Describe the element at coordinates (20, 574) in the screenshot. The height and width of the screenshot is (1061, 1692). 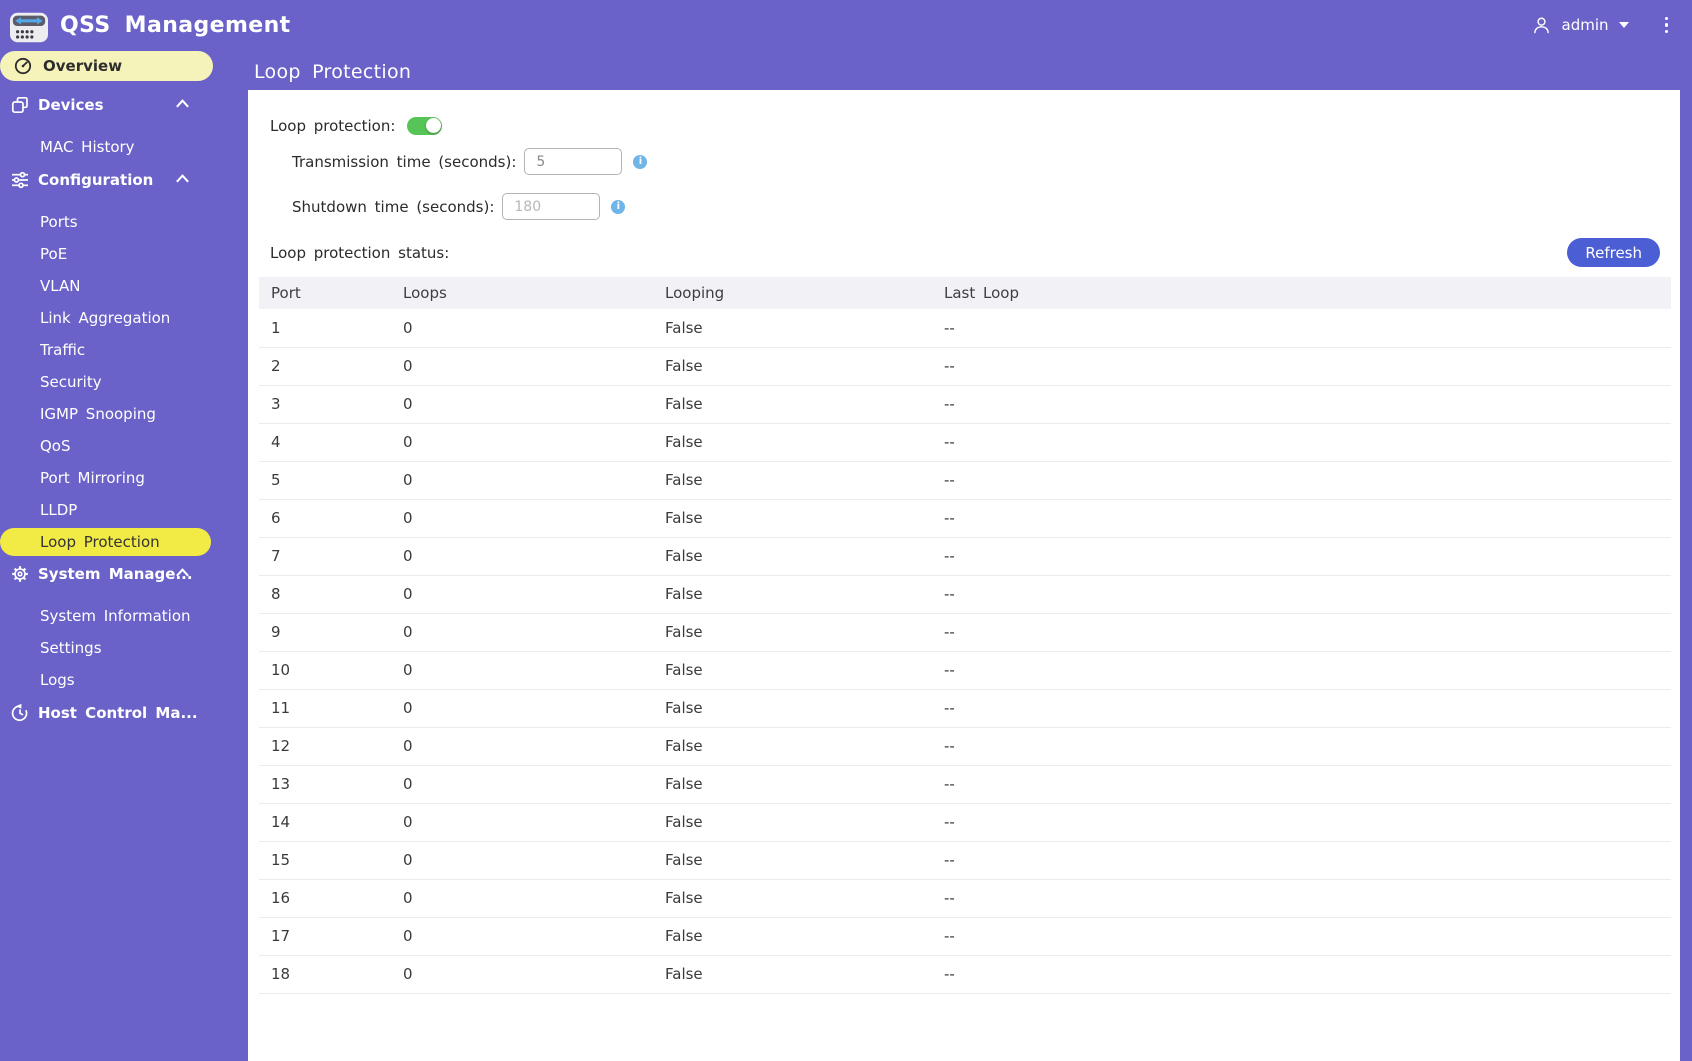
I see `gear-icon` at that location.